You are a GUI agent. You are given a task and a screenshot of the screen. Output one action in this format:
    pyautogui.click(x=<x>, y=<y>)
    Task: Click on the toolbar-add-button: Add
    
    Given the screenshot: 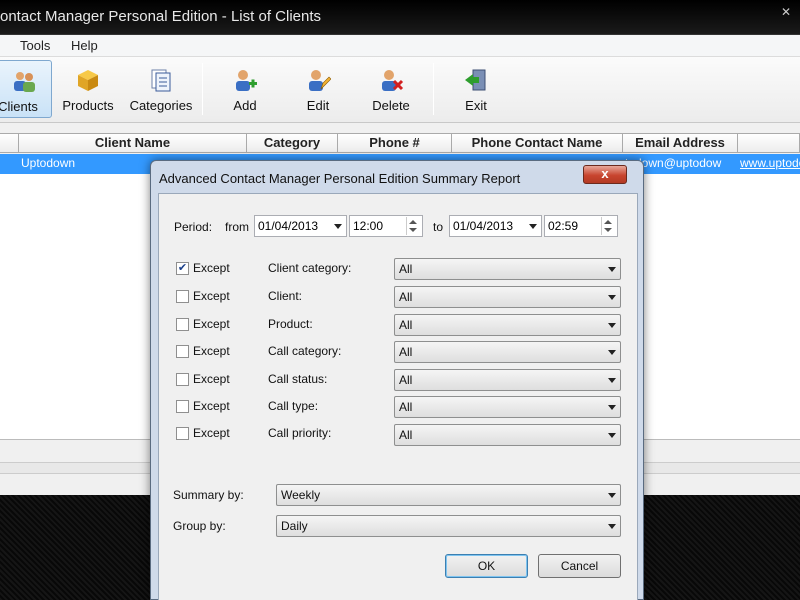 What is the action you would take?
    pyautogui.click(x=245, y=89)
    